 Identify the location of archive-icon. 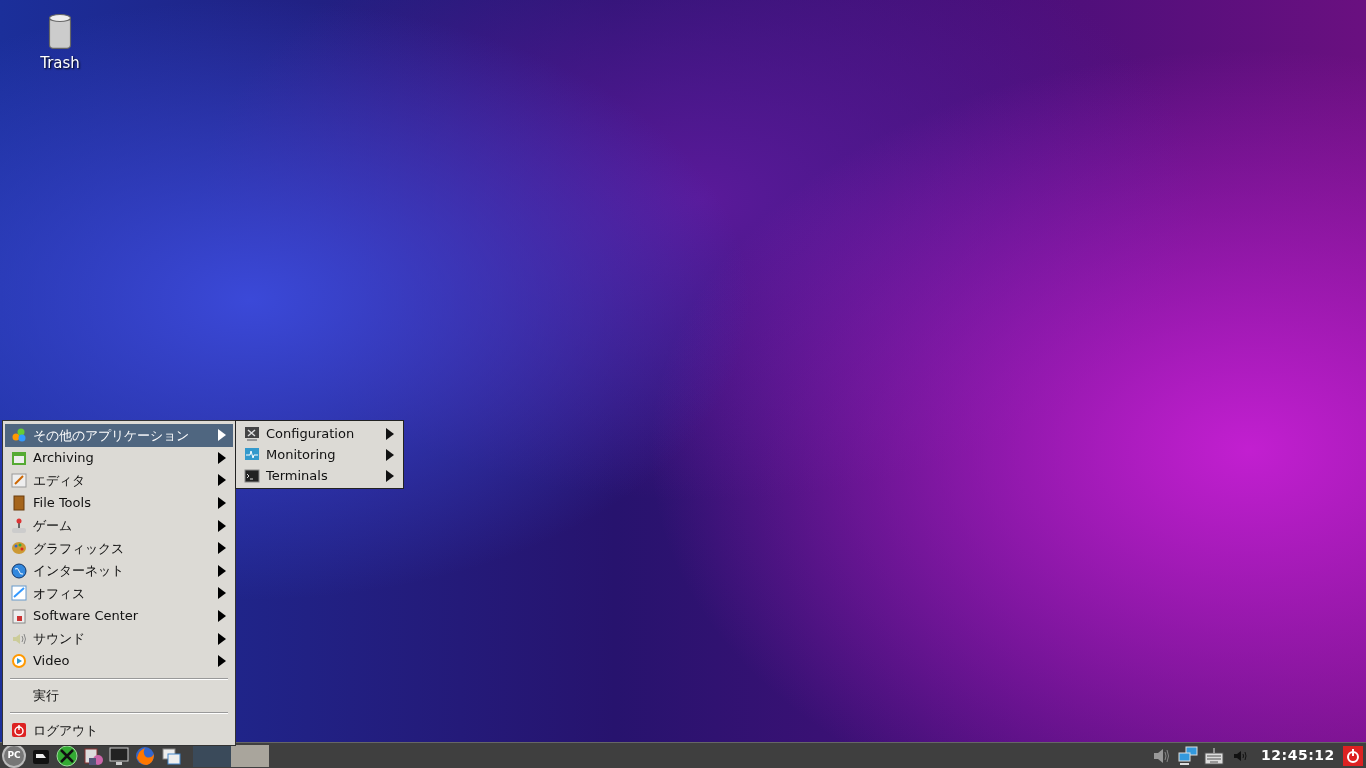
(19, 457).